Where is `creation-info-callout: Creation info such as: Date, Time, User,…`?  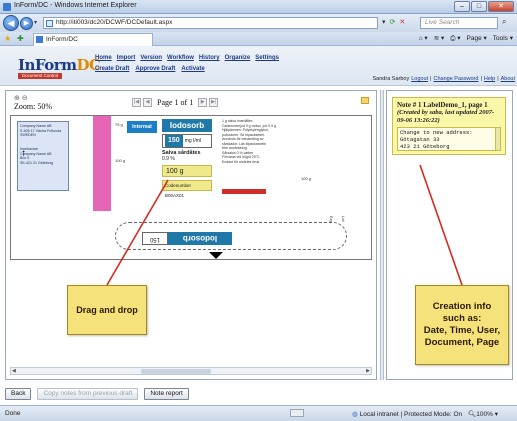 creation-info-callout: Creation info such as: Date, Time, User,… is located at coordinates (462, 325).